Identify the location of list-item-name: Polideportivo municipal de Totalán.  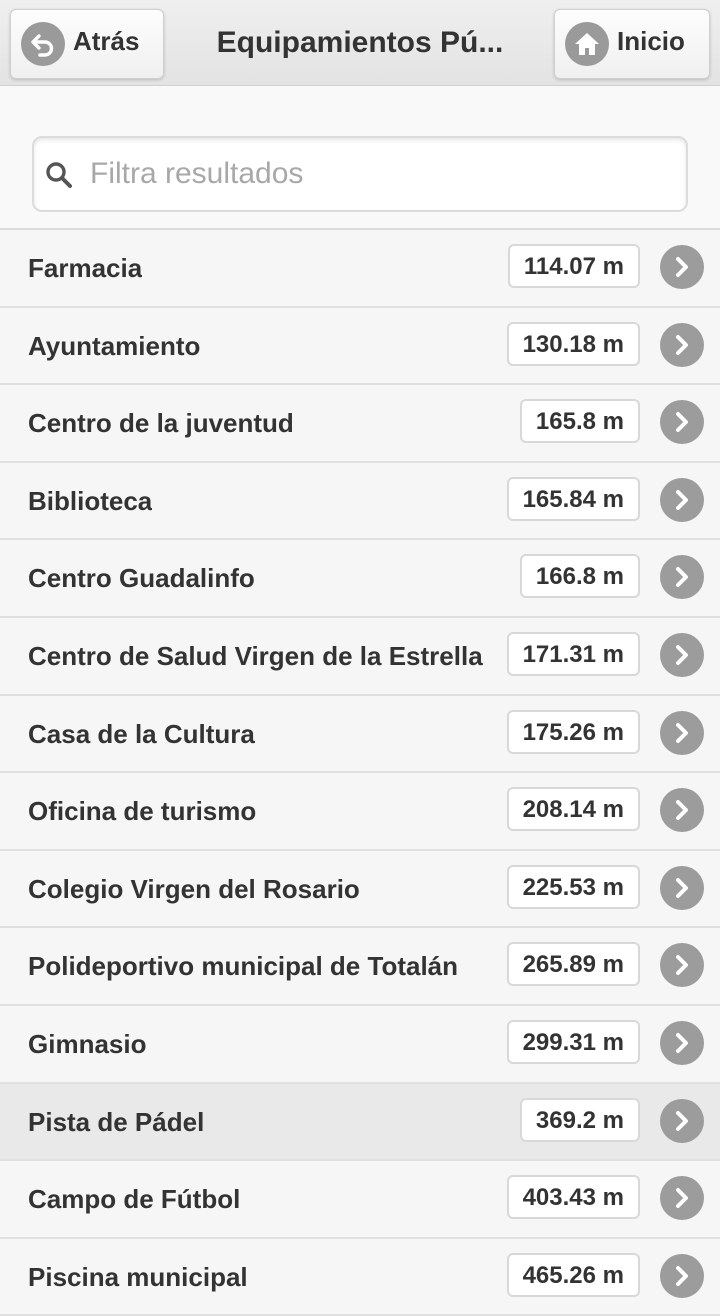
(243, 966).